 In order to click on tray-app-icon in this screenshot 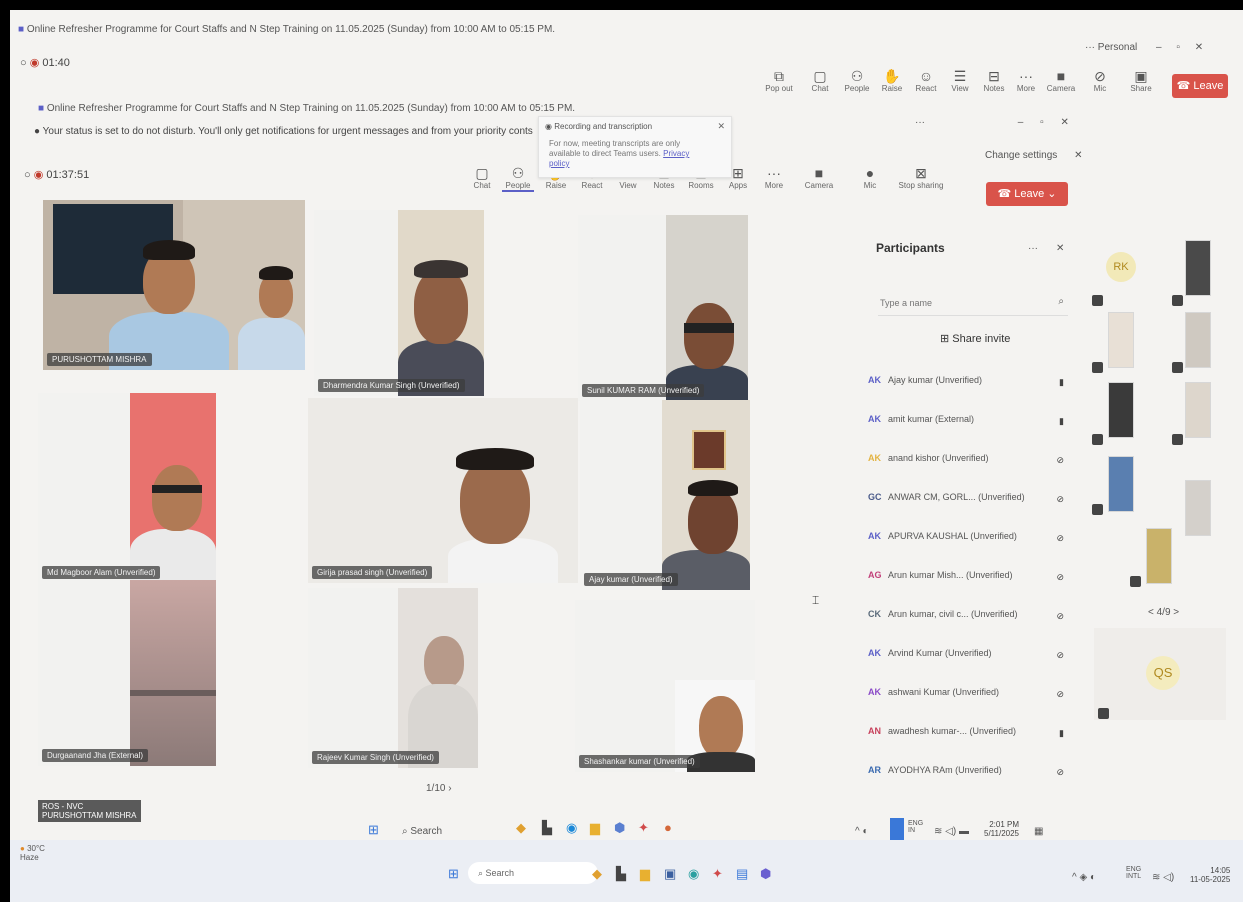, I will do `click(897, 830)`.